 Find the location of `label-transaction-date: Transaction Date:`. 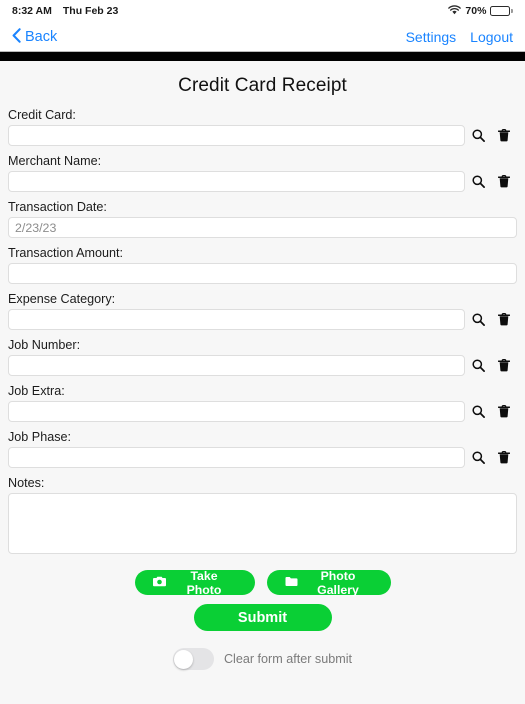

label-transaction-date: Transaction Date: is located at coordinates (57, 207).